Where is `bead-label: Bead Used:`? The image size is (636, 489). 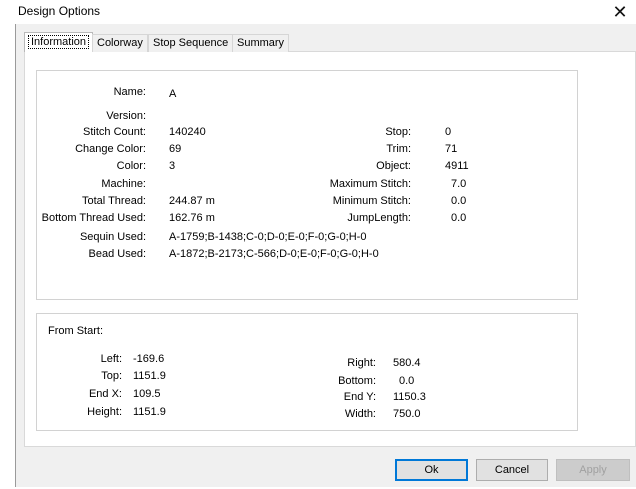
bead-label: Bead Used: is located at coordinates (117, 254).